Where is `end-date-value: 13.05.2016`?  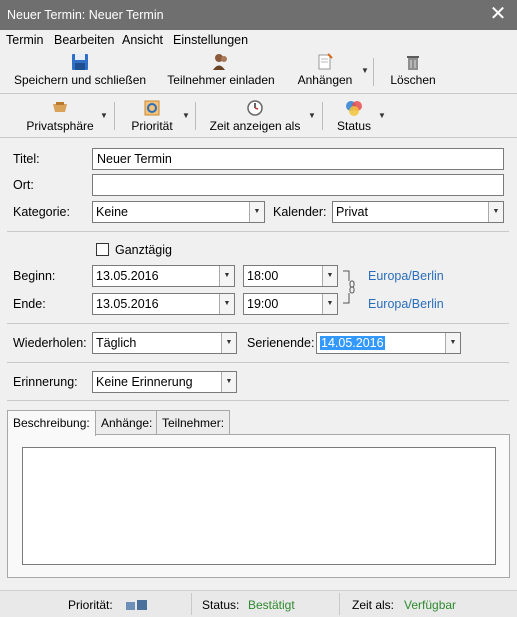
end-date-value: 13.05.2016 is located at coordinates (127, 304).